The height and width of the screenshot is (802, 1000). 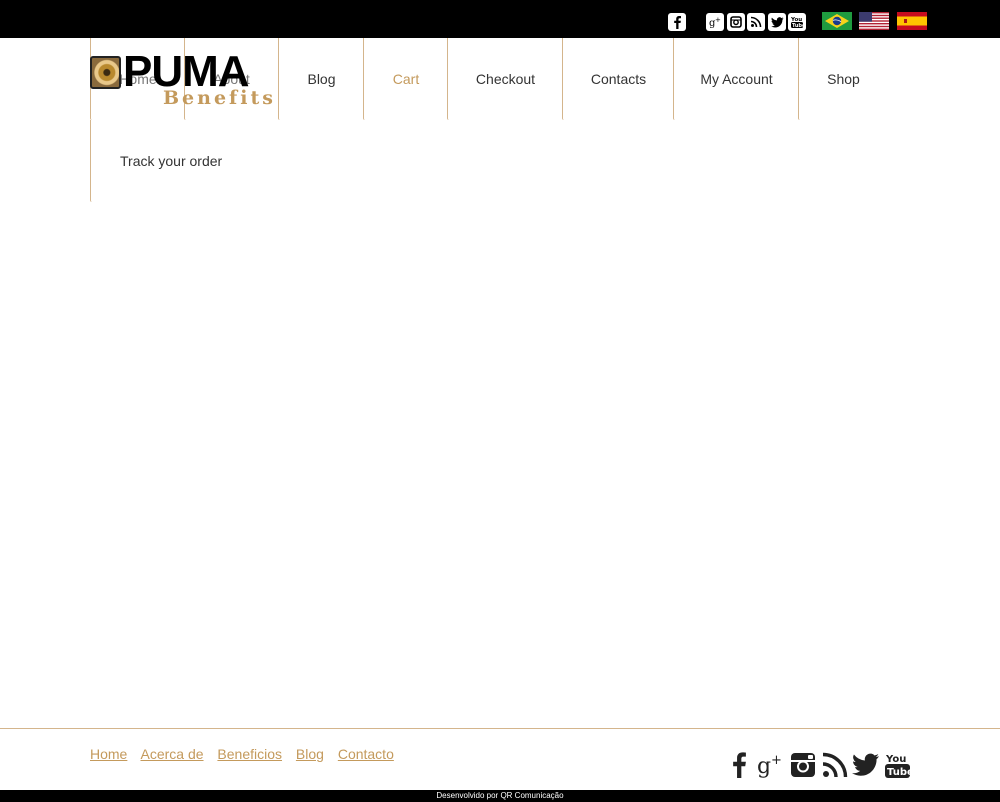 I want to click on facebook-icon, so click(x=677, y=22).